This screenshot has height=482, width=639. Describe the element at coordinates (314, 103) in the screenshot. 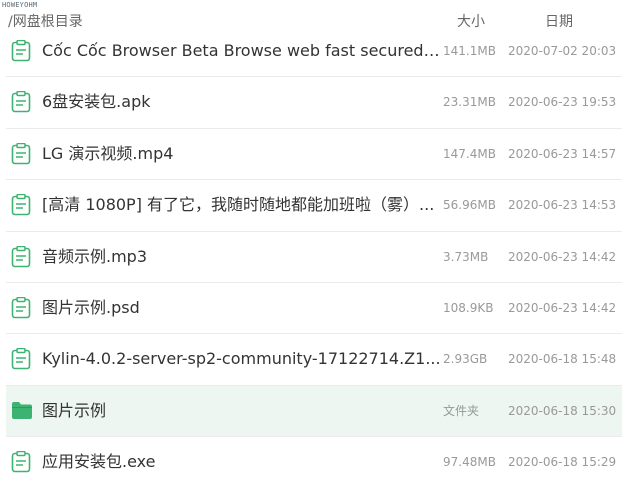

I see `file-row: 6盘安装包.apk 23.31MB 2020-06-23 19:53` at that location.